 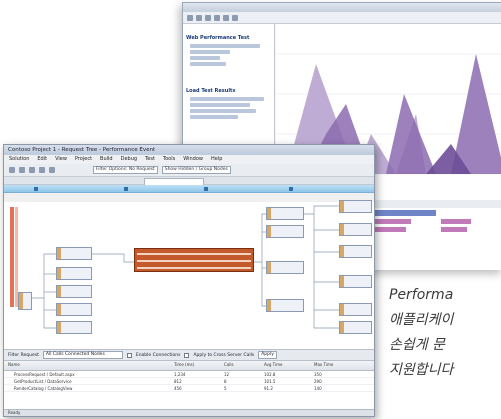 What do you see at coordinates (289, 364) in the screenshot?
I see `column-header-avg: Avg Time` at bounding box center [289, 364].